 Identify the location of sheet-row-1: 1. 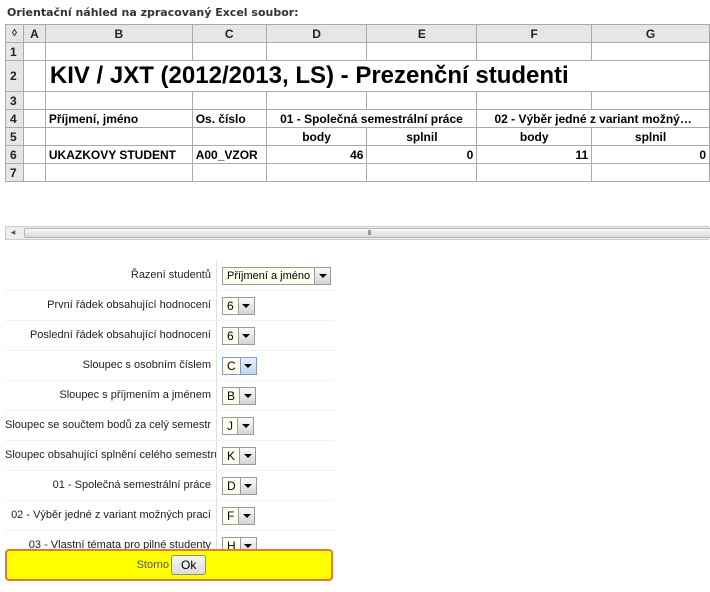
(357, 51).